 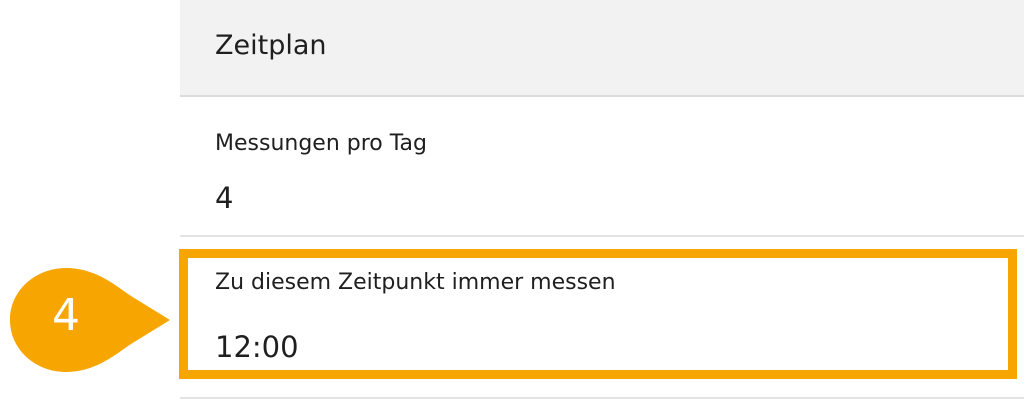 What do you see at coordinates (271, 45) in the screenshot?
I see `section-title: Zeitplan` at bounding box center [271, 45].